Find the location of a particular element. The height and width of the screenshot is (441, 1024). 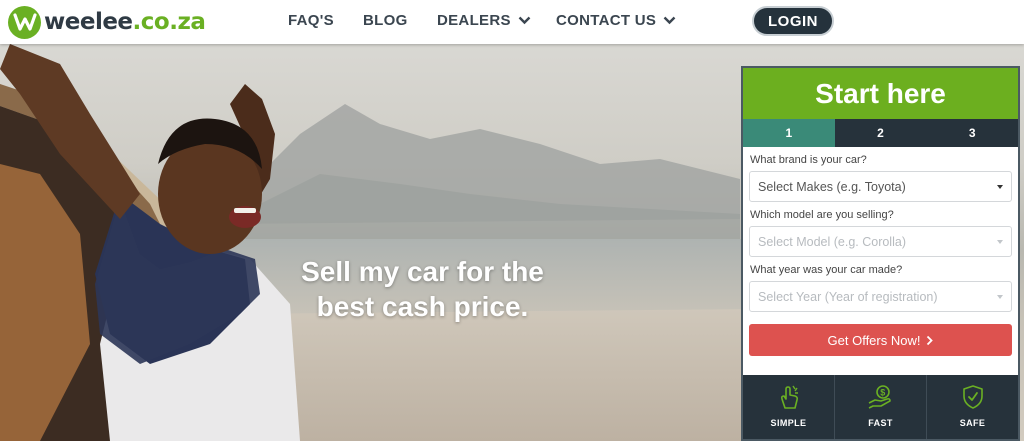

get-offers-label: Get Offers Now! is located at coordinates (874, 340).